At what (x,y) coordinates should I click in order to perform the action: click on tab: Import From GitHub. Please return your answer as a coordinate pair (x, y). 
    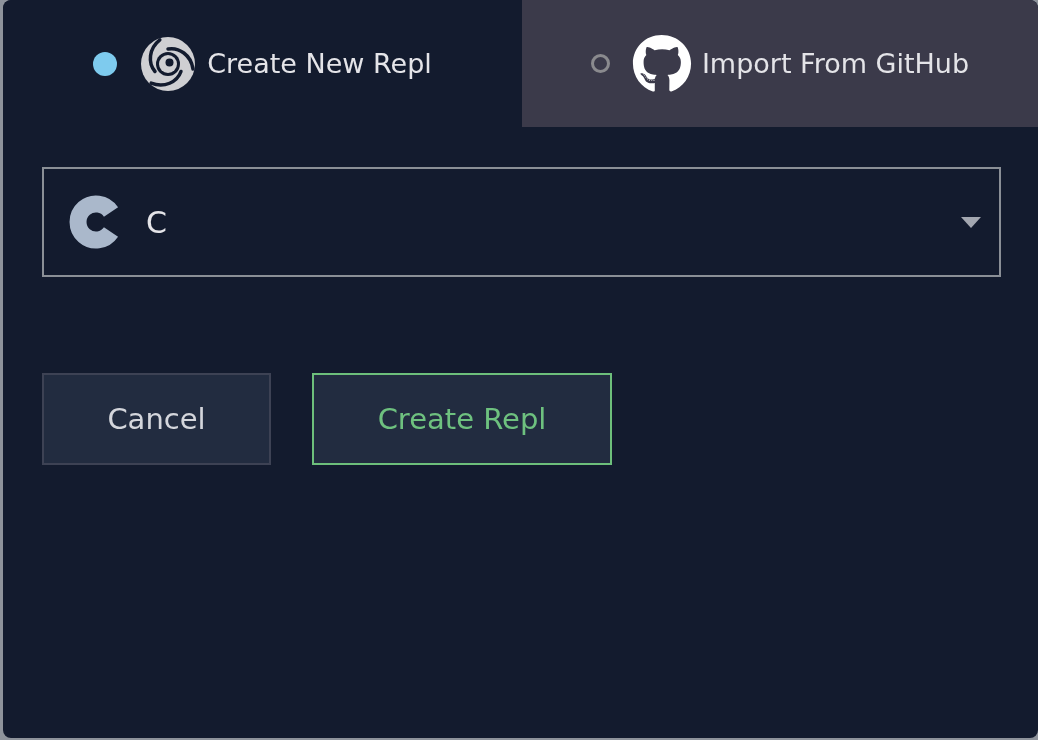
    Looking at the image, I should click on (780, 63).